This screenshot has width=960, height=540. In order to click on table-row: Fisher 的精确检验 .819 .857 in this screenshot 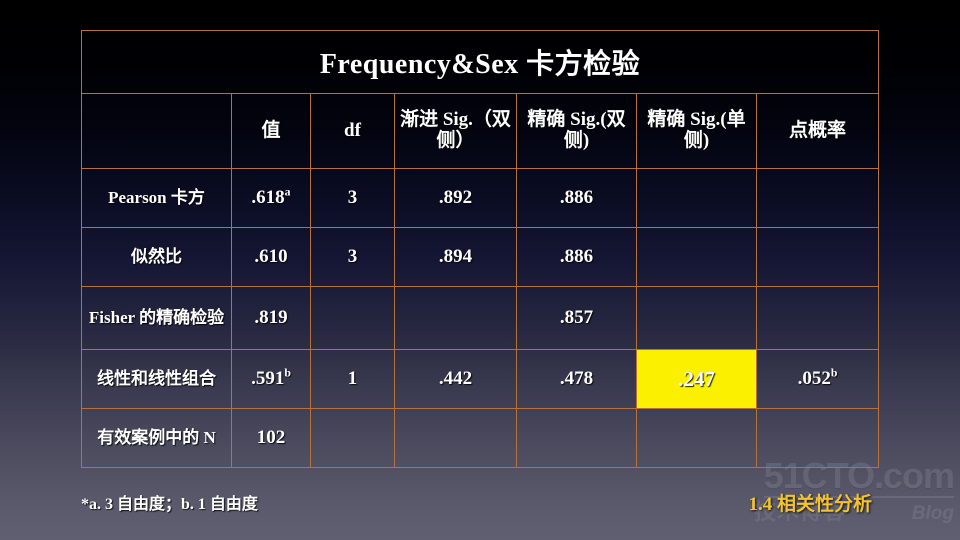, I will do `click(480, 318)`.